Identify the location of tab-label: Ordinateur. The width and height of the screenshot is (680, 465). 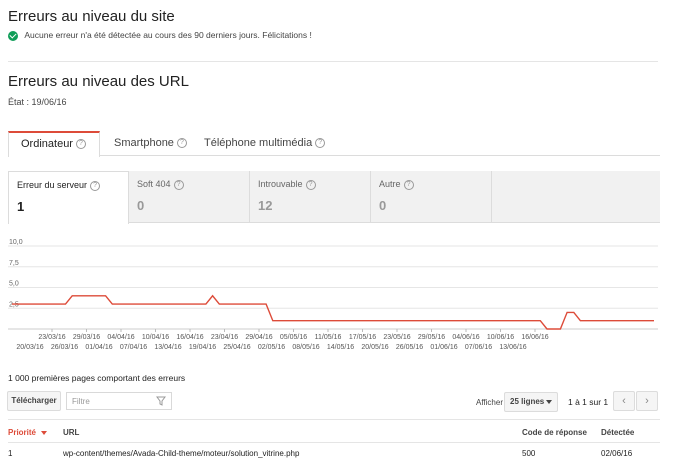
(47, 144).